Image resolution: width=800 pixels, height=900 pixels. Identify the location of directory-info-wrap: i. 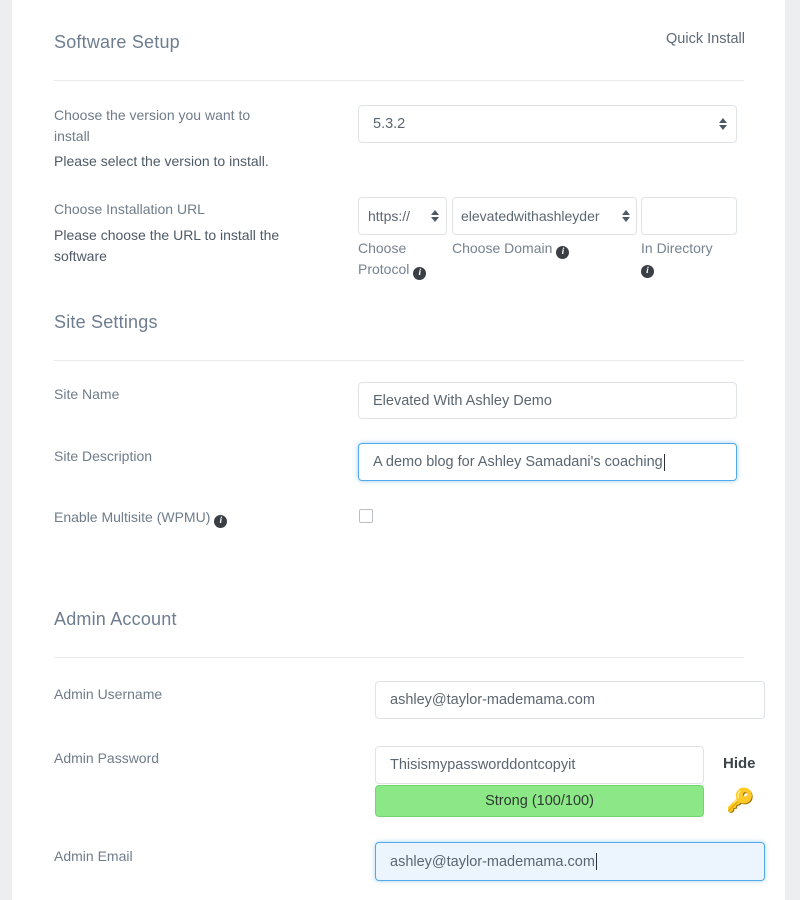
(647, 268).